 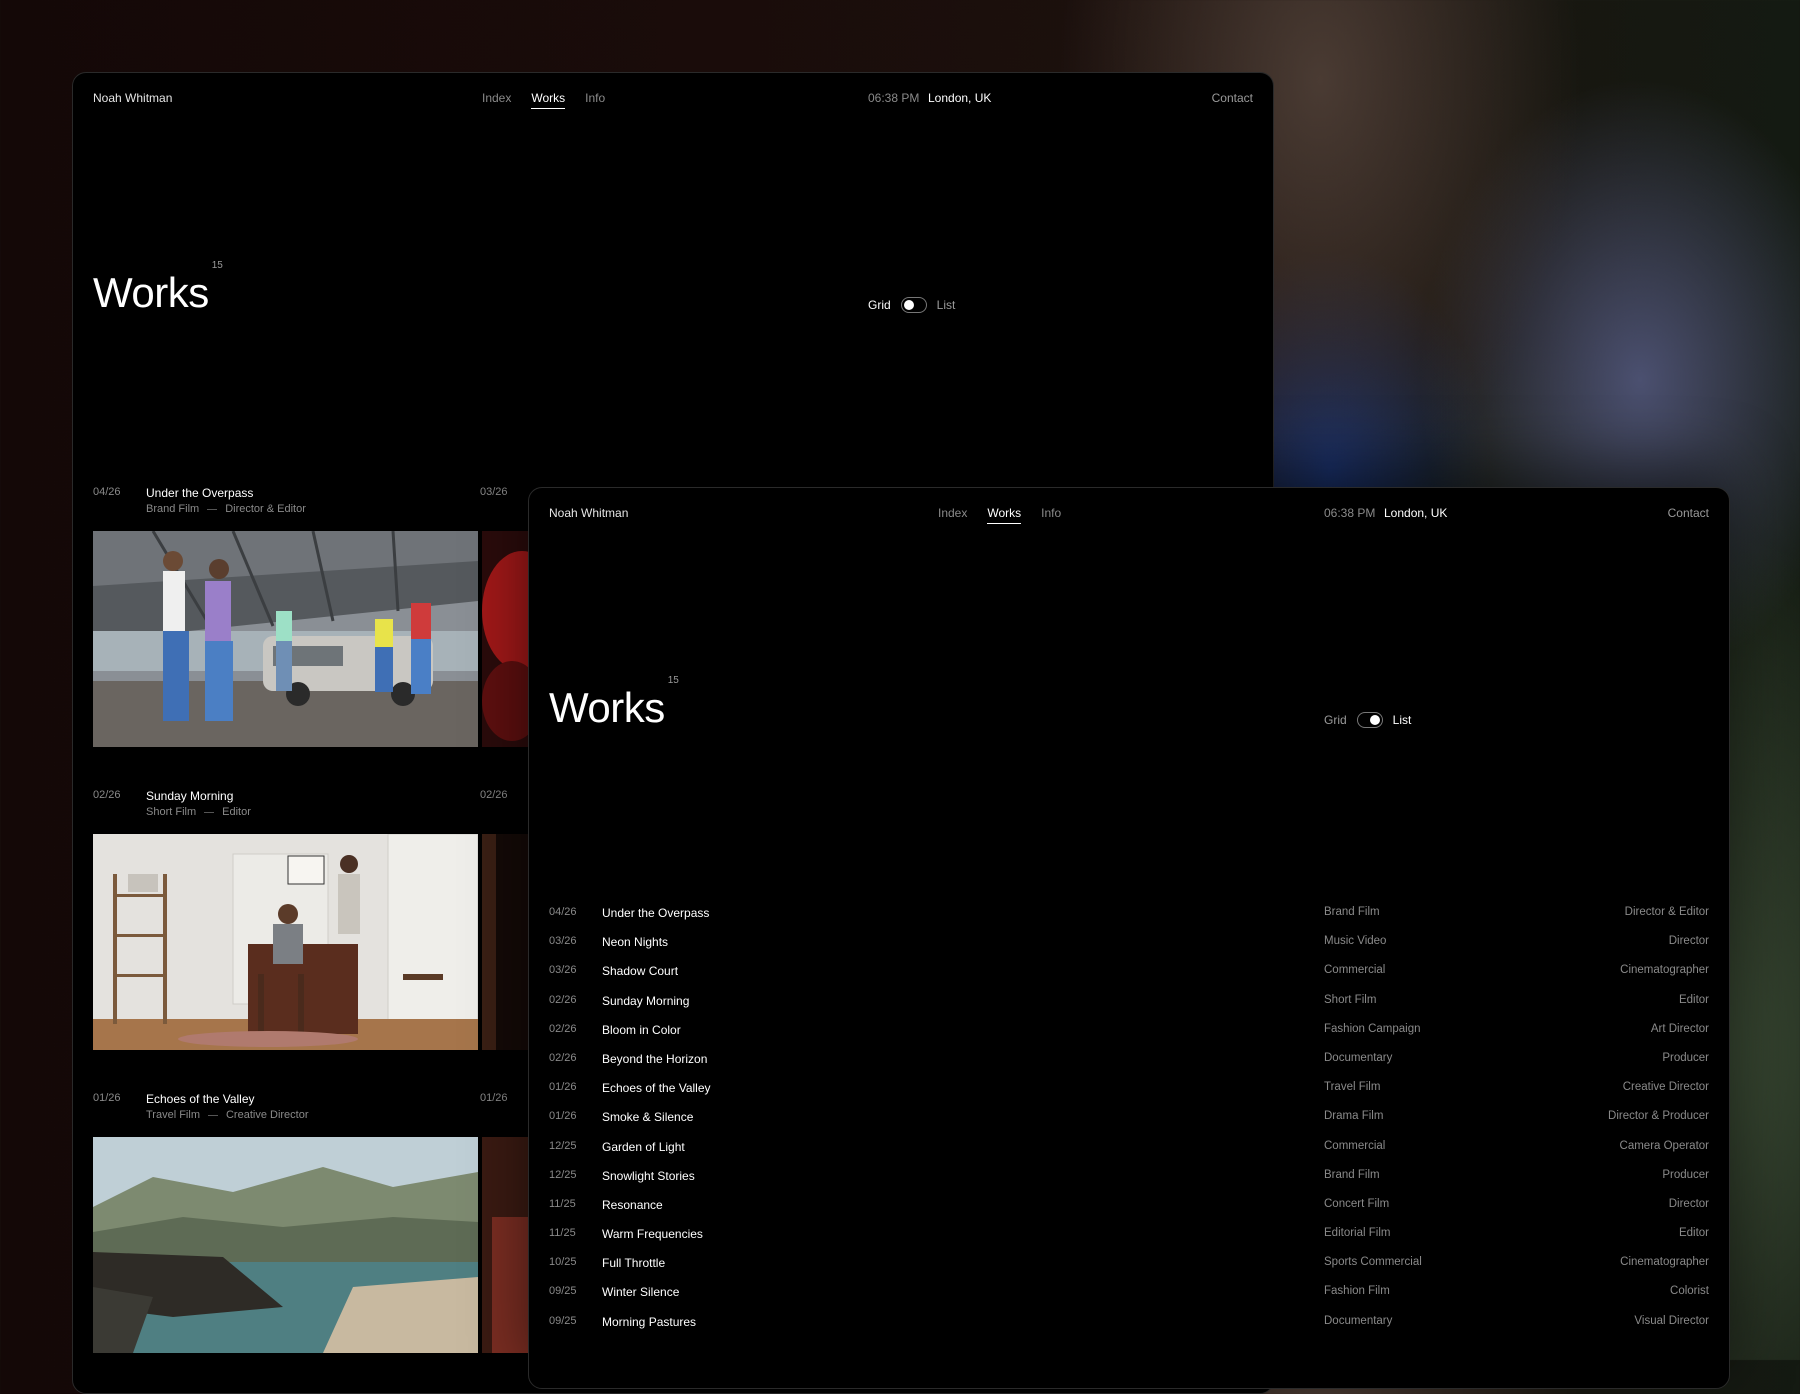 What do you see at coordinates (1664, 1262) in the screenshot?
I see `row-role: Cinematographer` at bounding box center [1664, 1262].